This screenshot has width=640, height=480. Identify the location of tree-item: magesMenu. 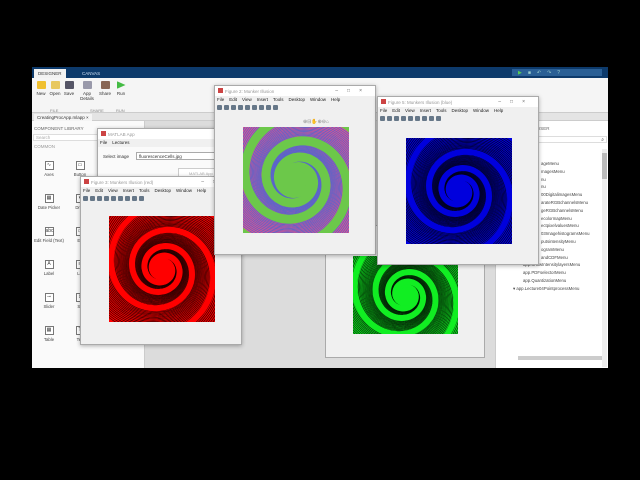
(553, 171).